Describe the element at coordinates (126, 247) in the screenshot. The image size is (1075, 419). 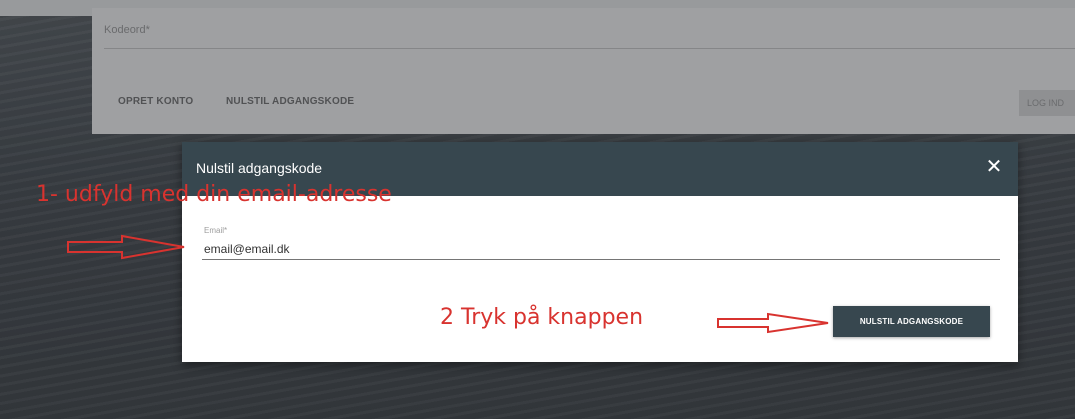
I see `annotation-arrow-1-icon` at that location.